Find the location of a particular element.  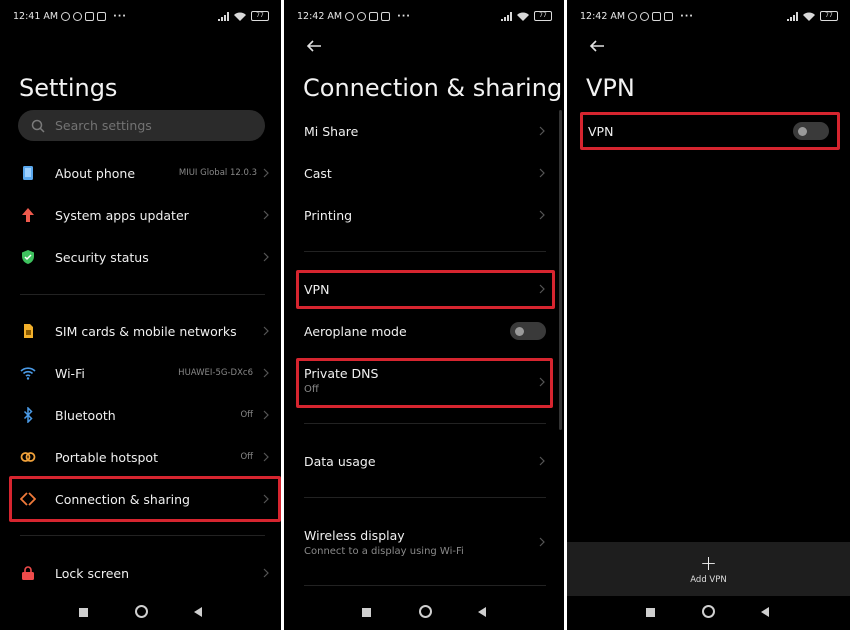

search-input is located at coordinates (155, 125).